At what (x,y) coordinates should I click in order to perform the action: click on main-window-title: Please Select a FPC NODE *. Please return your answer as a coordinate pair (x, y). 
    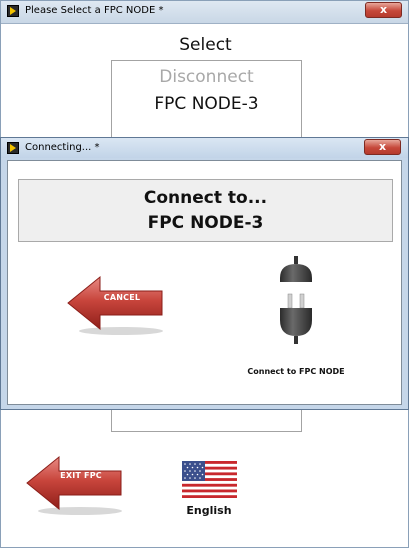
    Looking at the image, I should click on (94, 10).